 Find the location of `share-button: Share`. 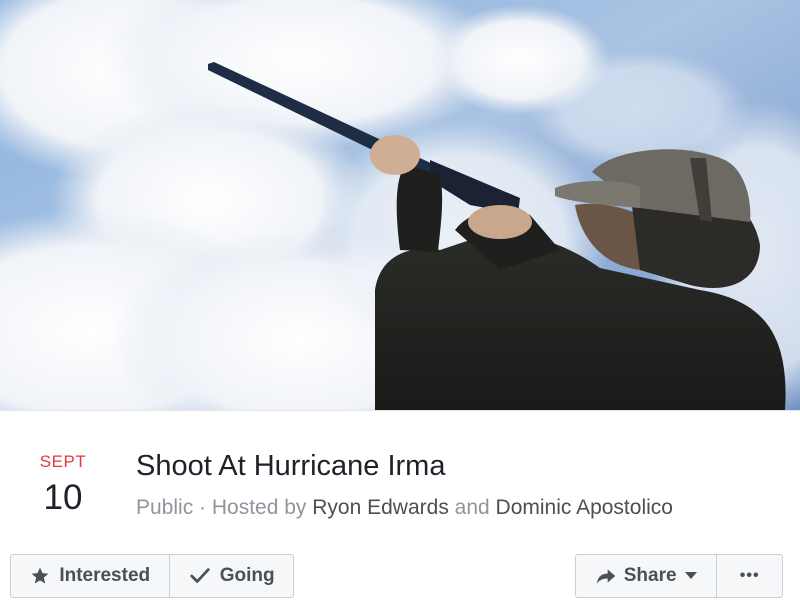

share-button: Share is located at coordinates (646, 576).